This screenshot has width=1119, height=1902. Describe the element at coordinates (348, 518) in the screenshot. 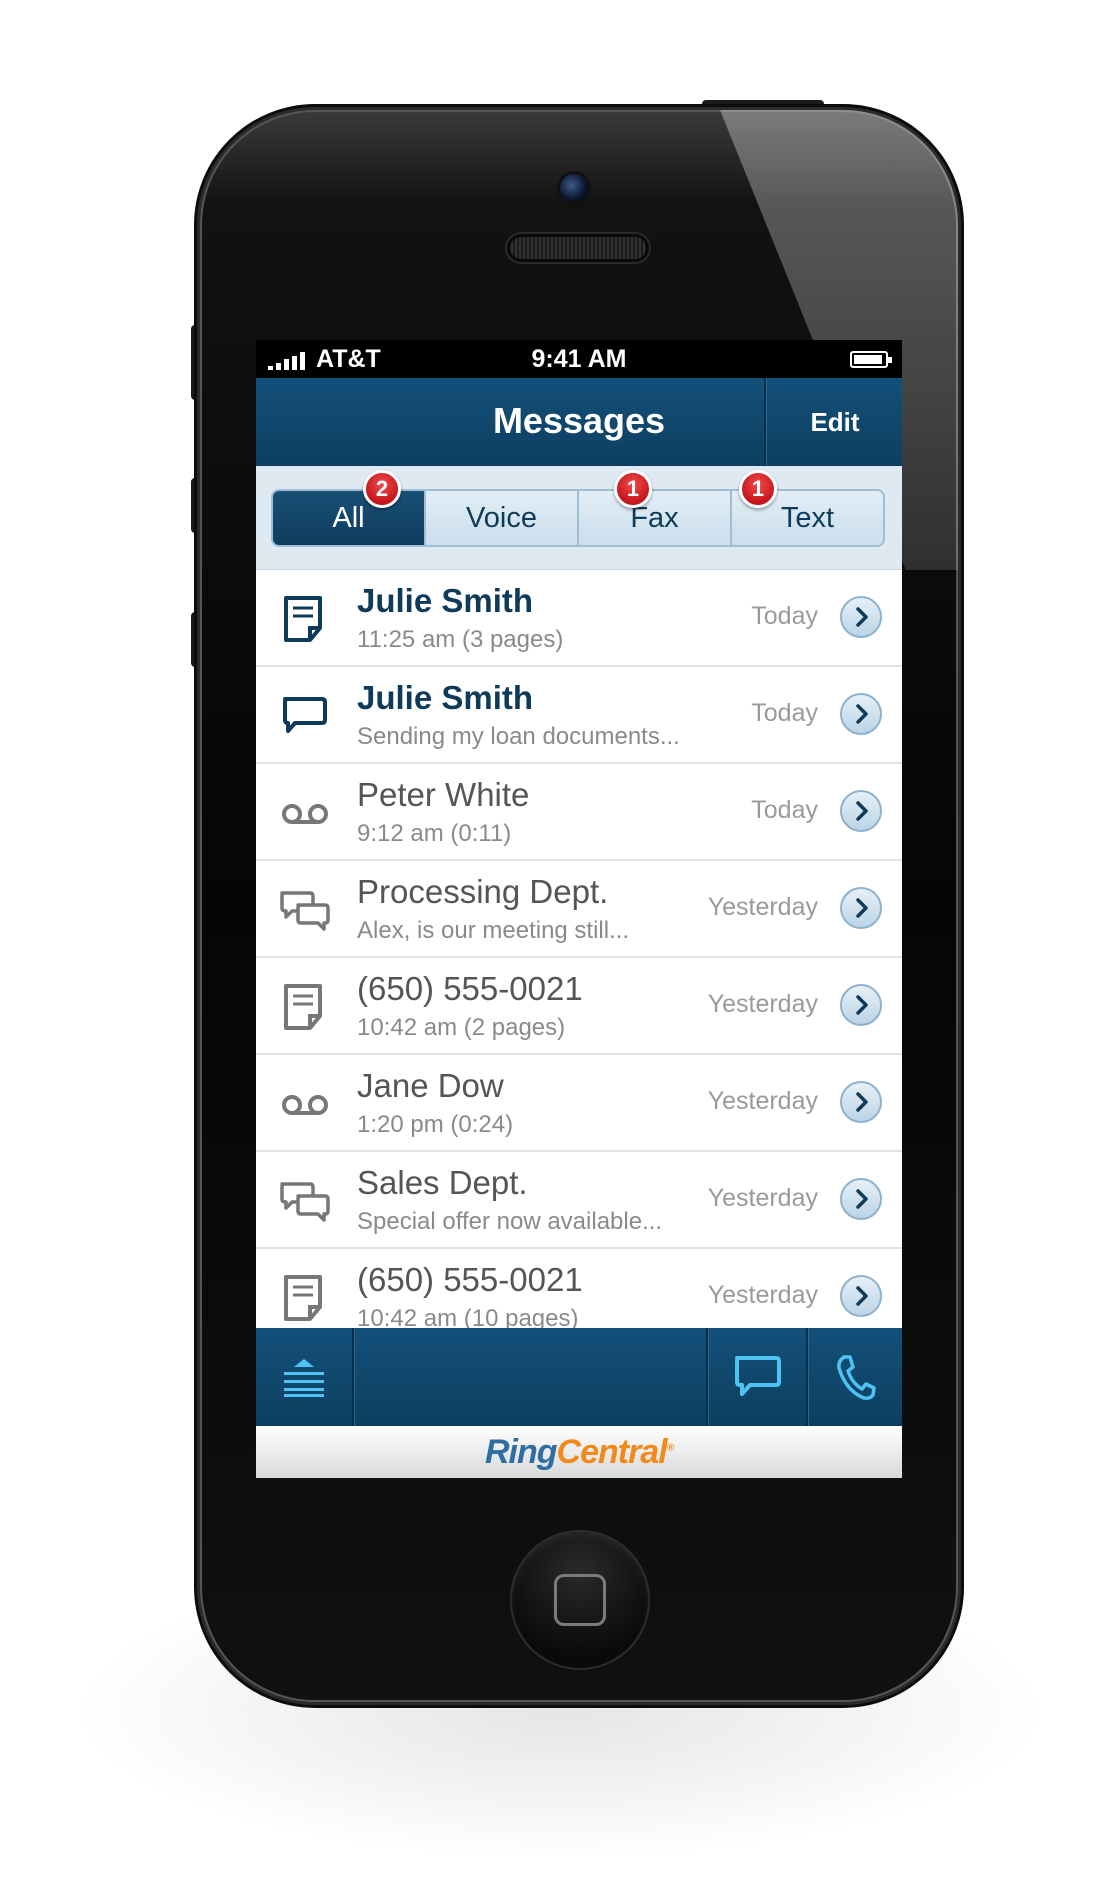

I see `tab-all: All` at that location.